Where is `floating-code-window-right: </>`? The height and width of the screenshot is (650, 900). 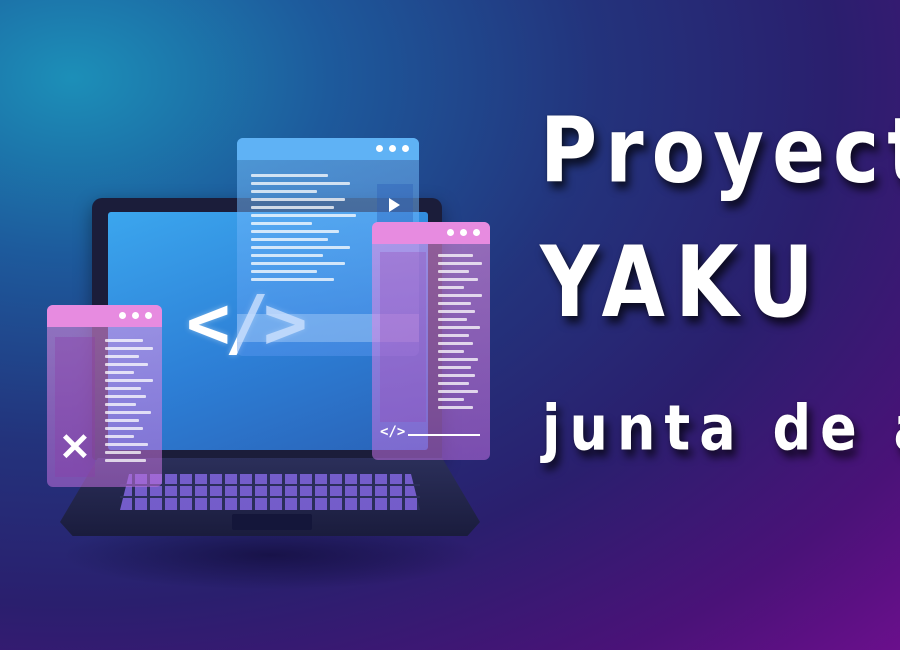 floating-code-window-right: </> is located at coordinates (431, 341).